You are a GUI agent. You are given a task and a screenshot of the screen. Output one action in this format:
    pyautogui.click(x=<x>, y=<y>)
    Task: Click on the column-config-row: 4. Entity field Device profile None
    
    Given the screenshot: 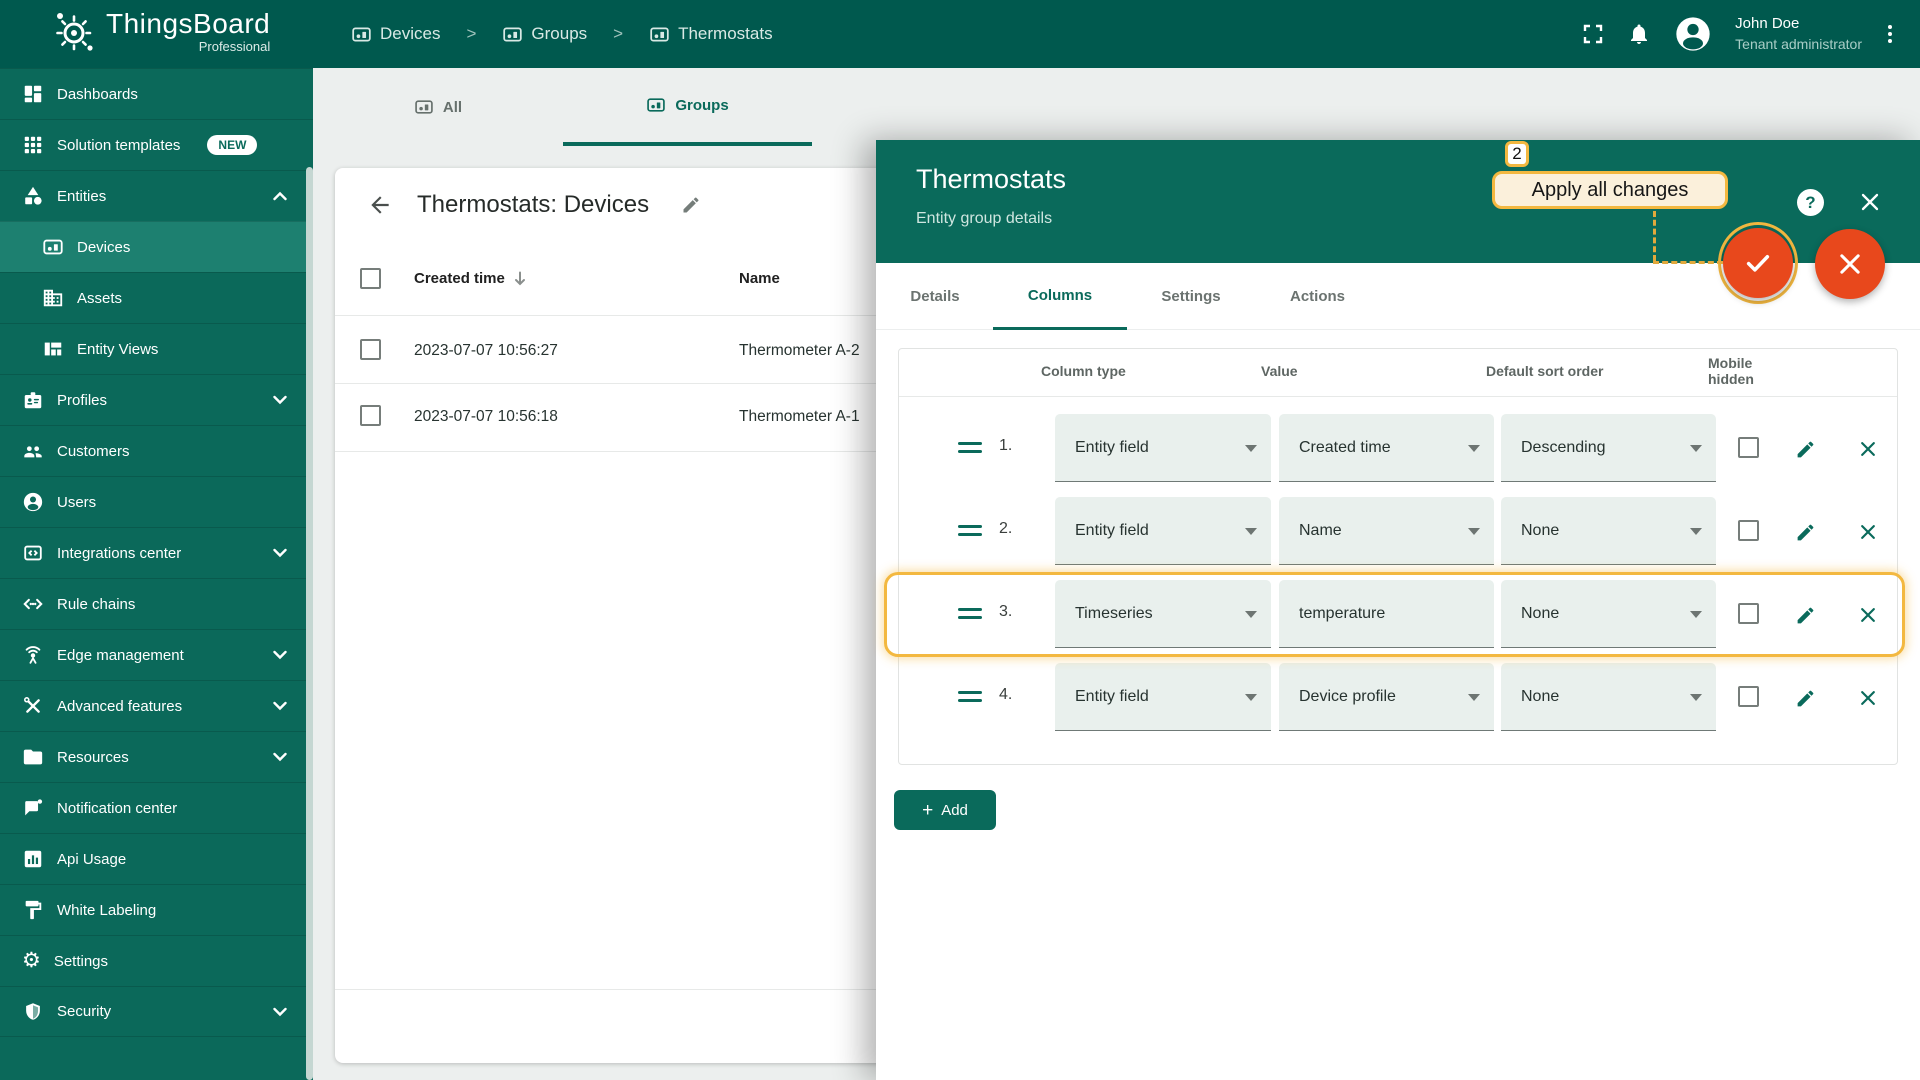 What is the action you would take?
    pyautogui.click(x=1399, y=697)
    